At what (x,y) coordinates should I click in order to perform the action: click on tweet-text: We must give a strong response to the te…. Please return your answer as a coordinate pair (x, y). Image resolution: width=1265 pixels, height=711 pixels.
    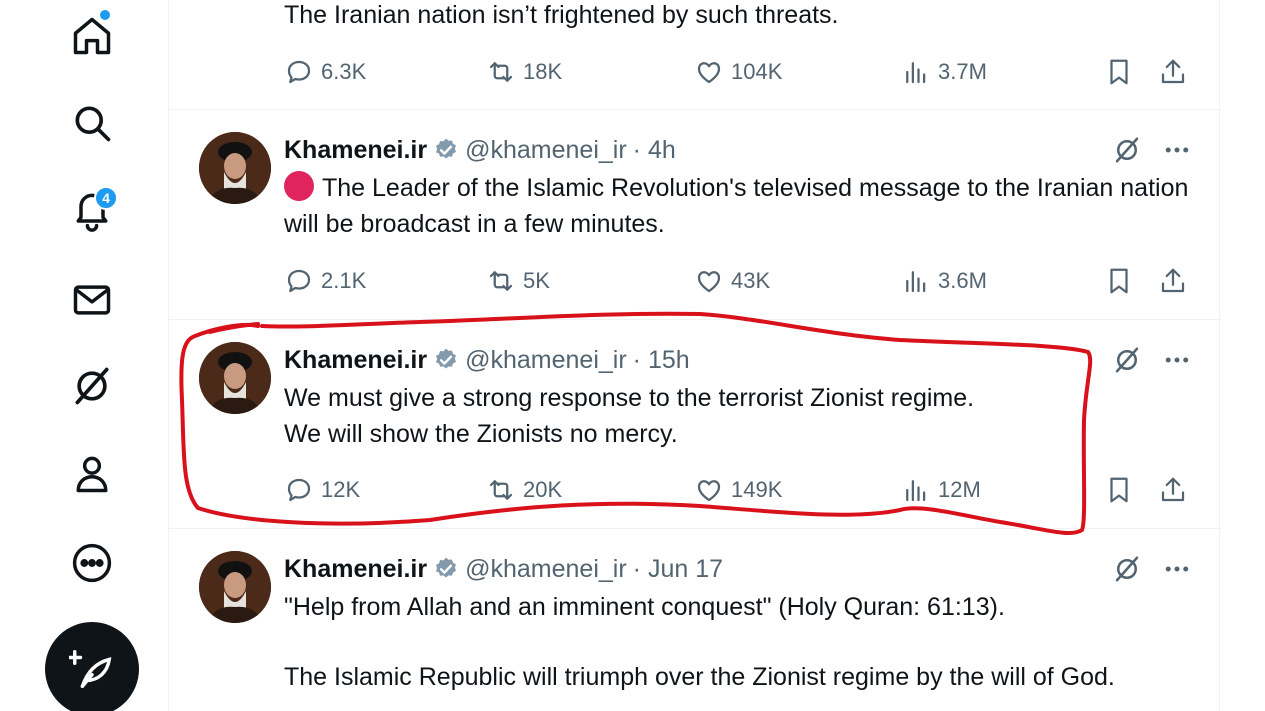
    Looking at the image, I should click on (744, 416).